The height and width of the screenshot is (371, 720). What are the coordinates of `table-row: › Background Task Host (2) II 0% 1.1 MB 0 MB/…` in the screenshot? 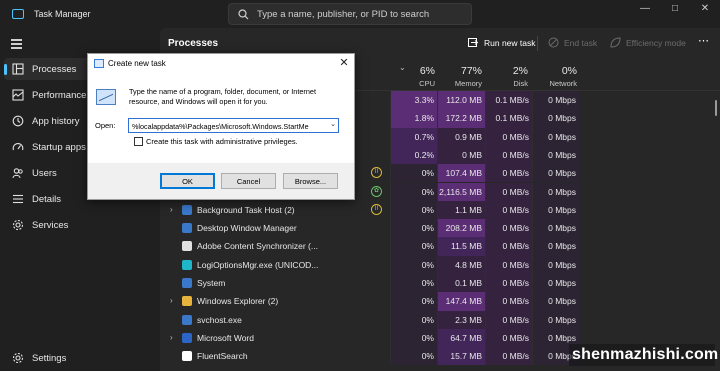 It's located at (440, 210).